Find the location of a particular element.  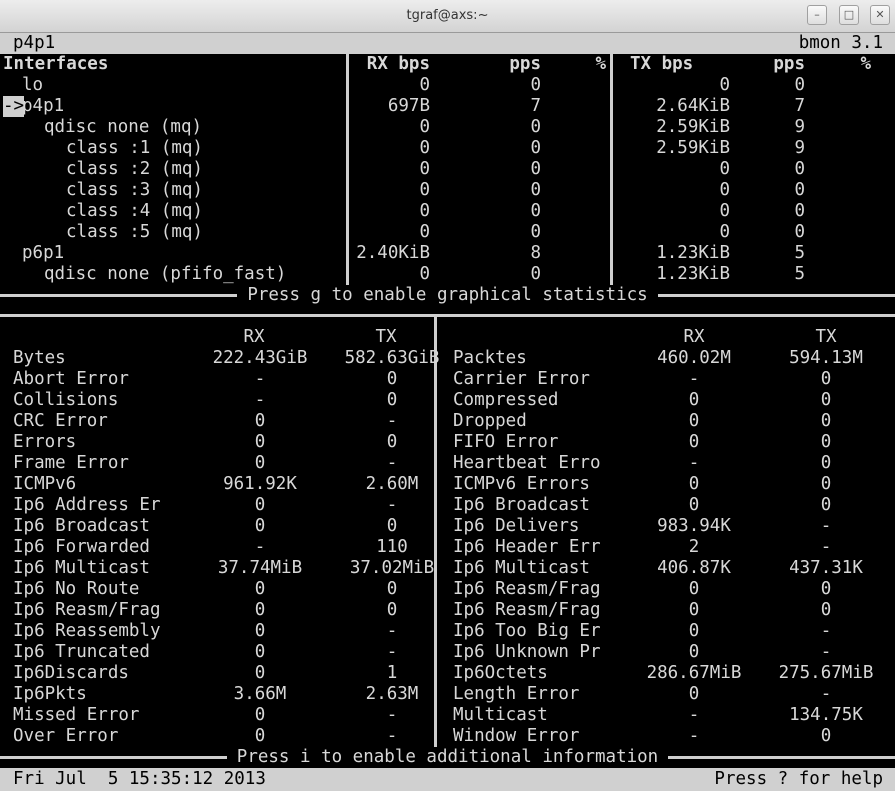

stat-label: Ip6 Truncated is located at coordinates (81, 652).